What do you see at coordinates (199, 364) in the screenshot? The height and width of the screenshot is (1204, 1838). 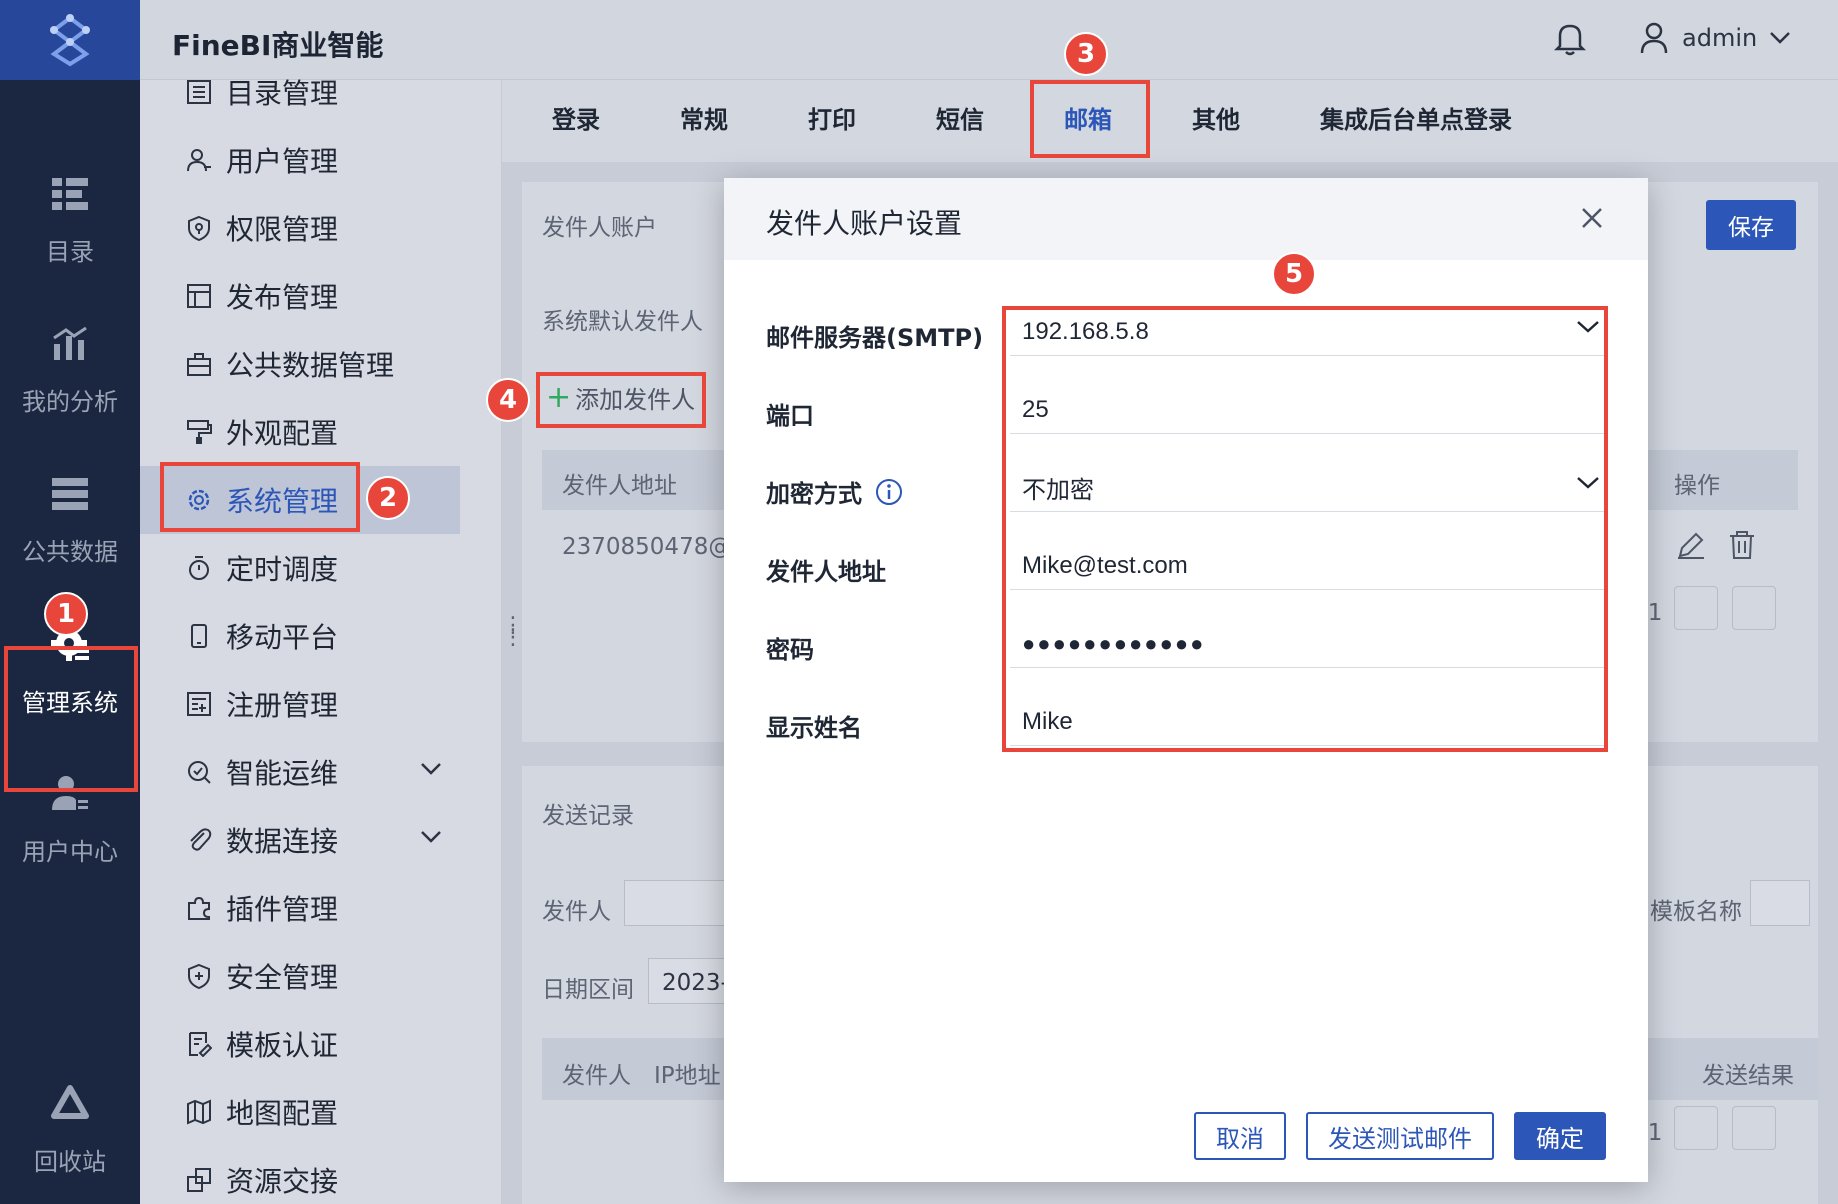 I see `briefcase-icon` at bounding box center [199, 364].